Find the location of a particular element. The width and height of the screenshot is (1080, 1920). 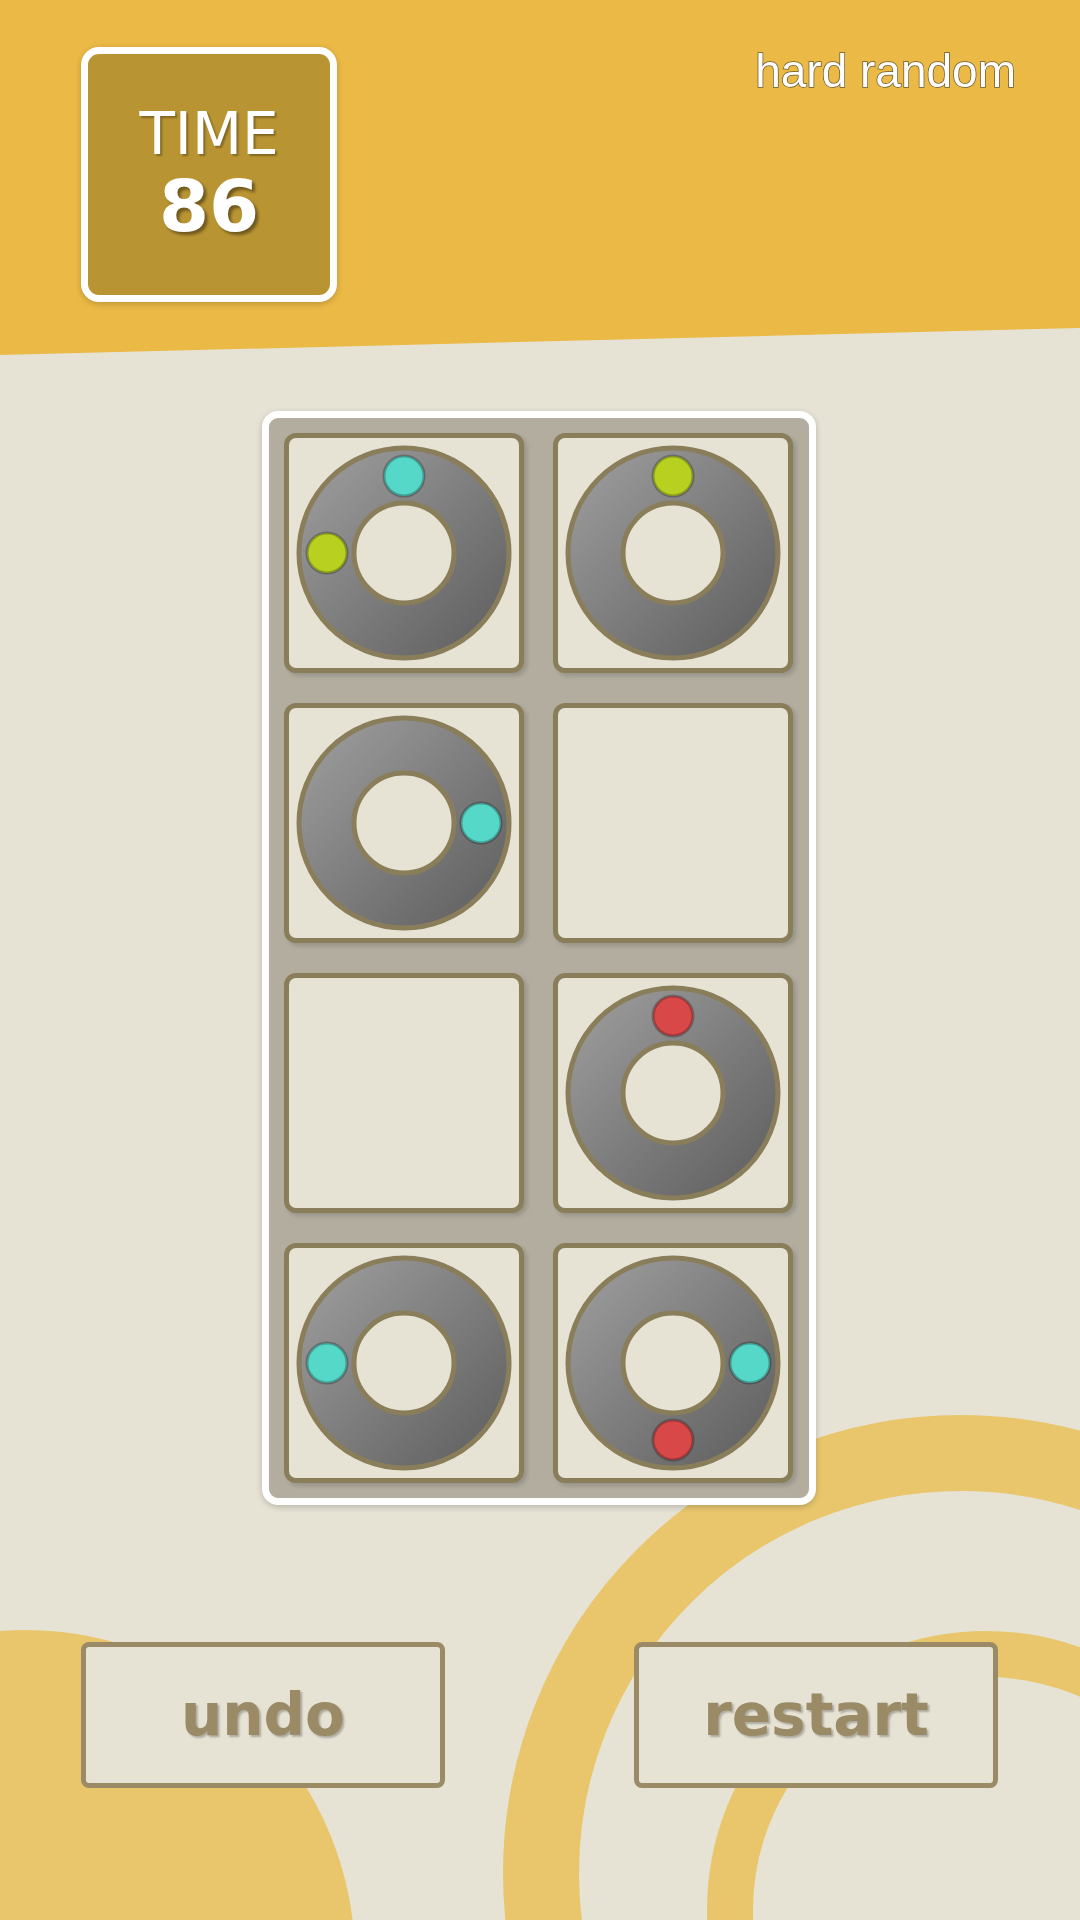

mode-label: hard random is located at coordinates (885, 71).